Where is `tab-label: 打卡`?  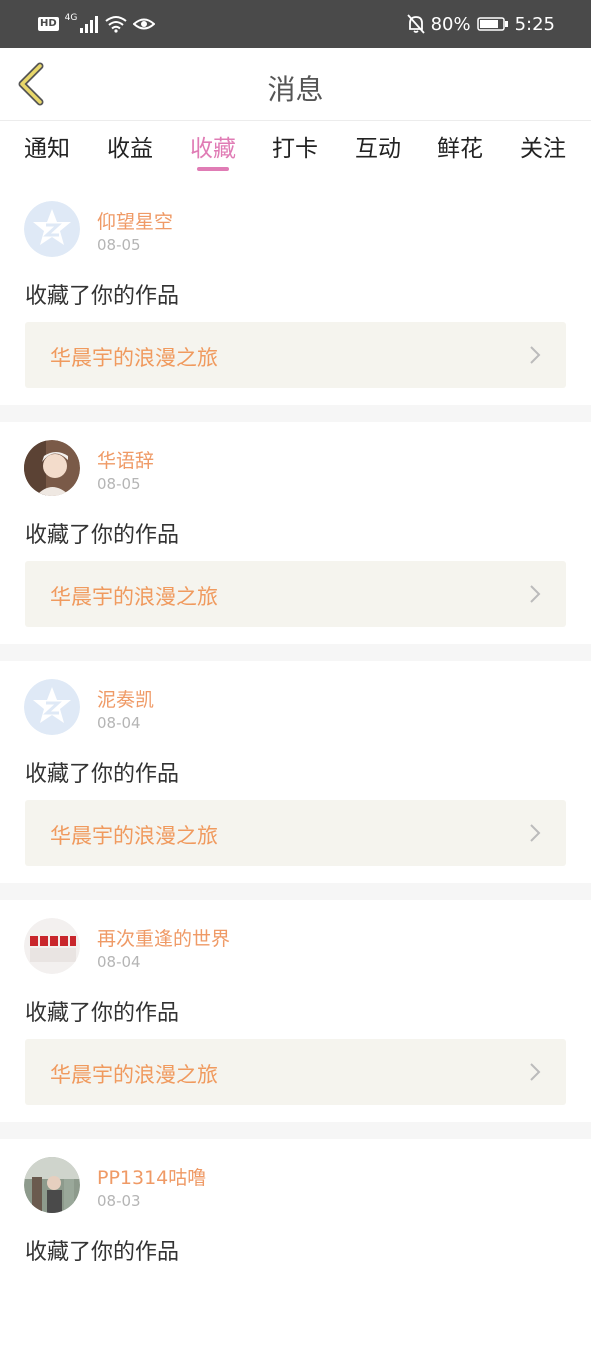 tab-label: 打卡 is located at coordinates (295, 149).